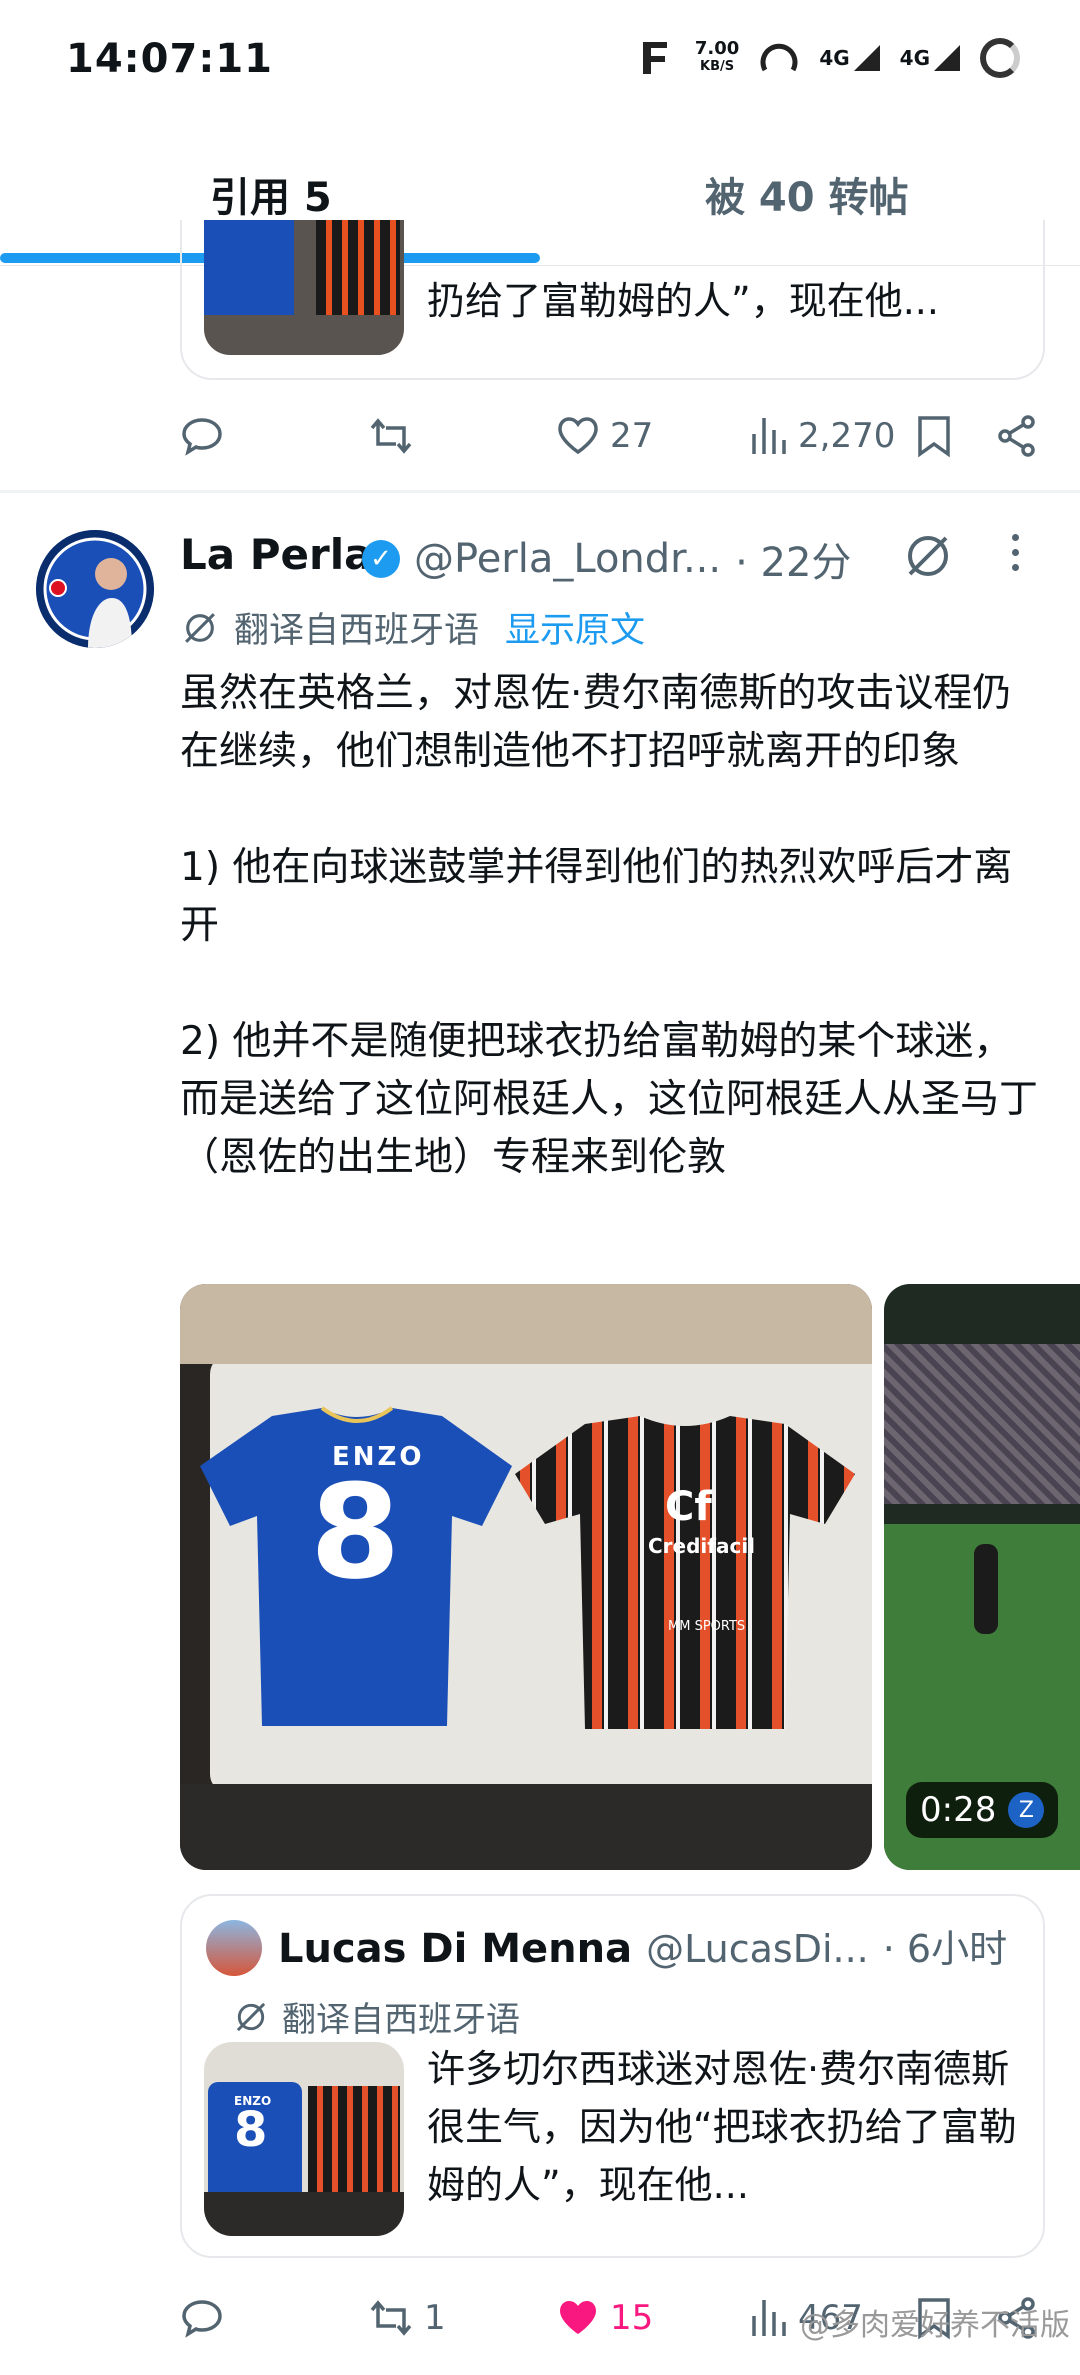 This screenshot has width=1080, height=2375. What do you see at coordinates (1015, 552) in the screenshot?
I see `more-options-icon` at bounding box center [1015, 552].